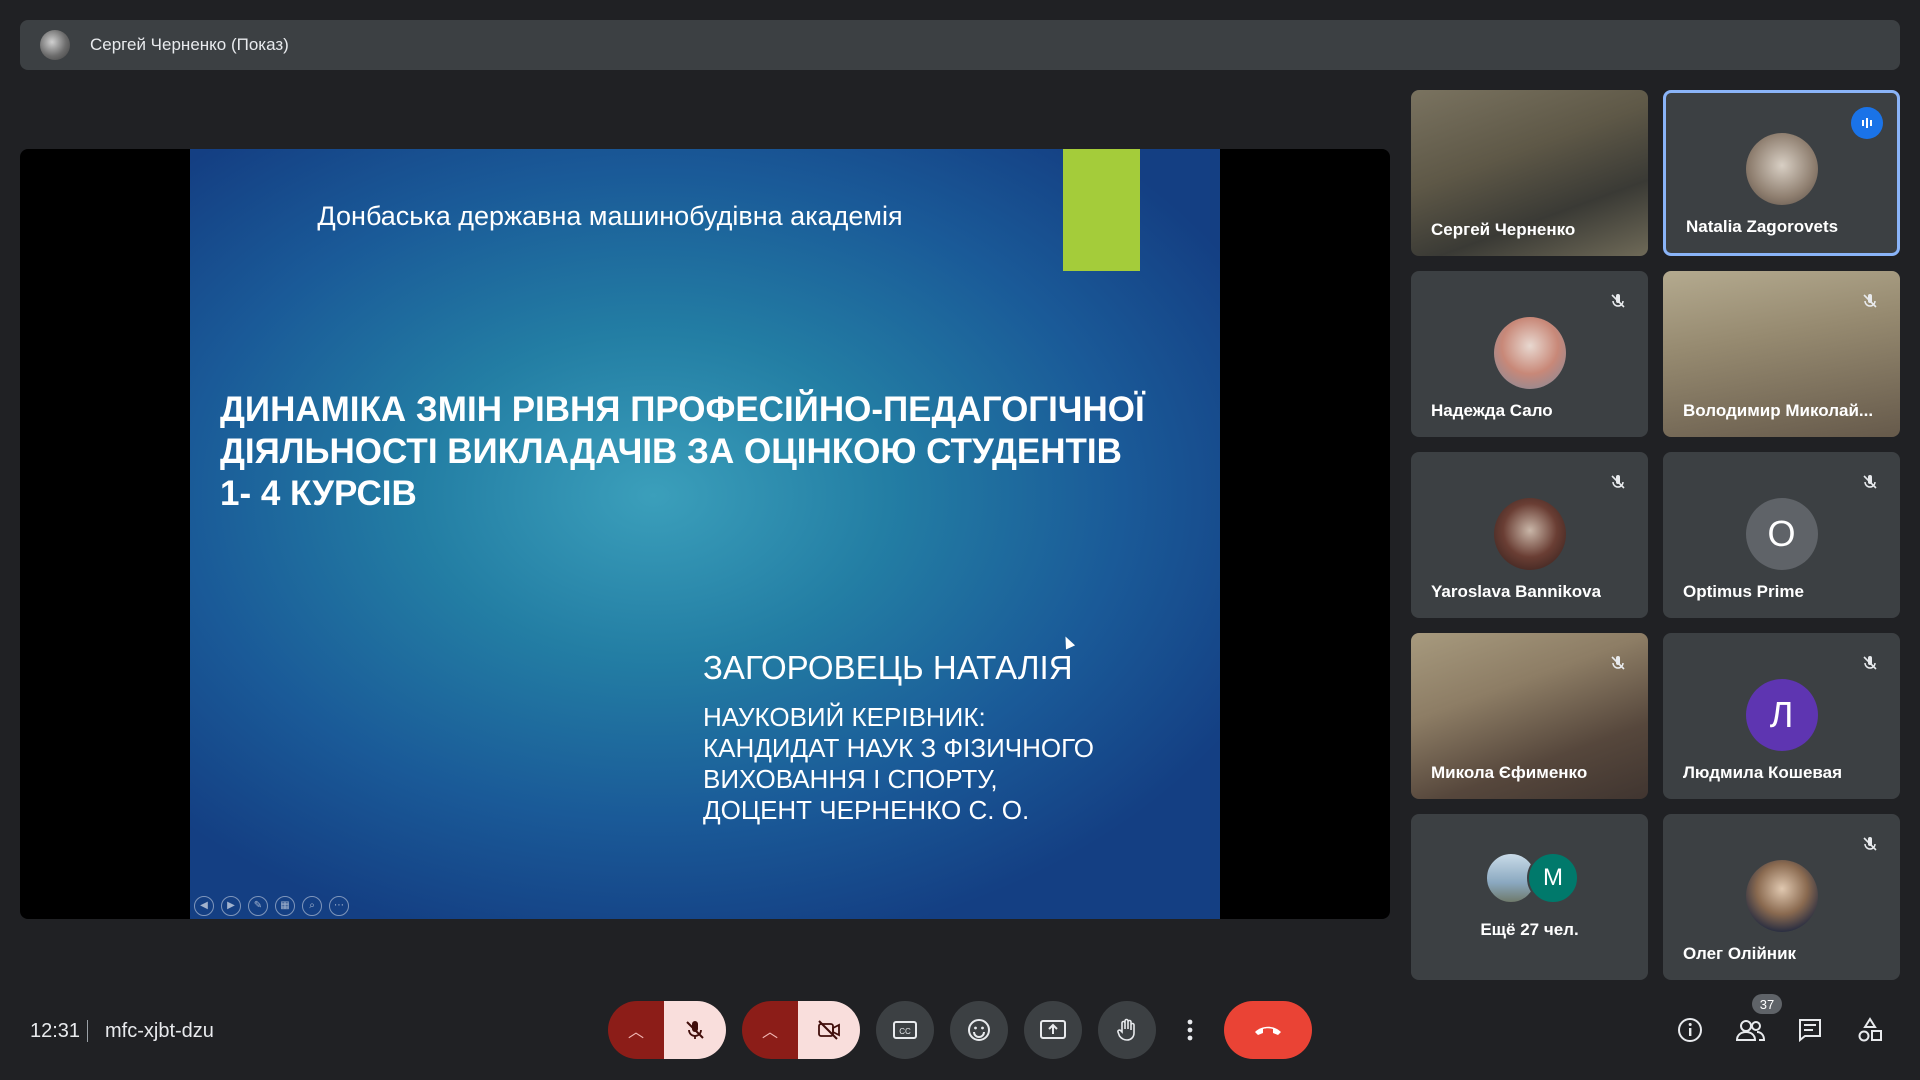  Describe the element at coordinates (1529, 716) in the screenshot. I see `participant-tile: Микола Єфименко` at that location.